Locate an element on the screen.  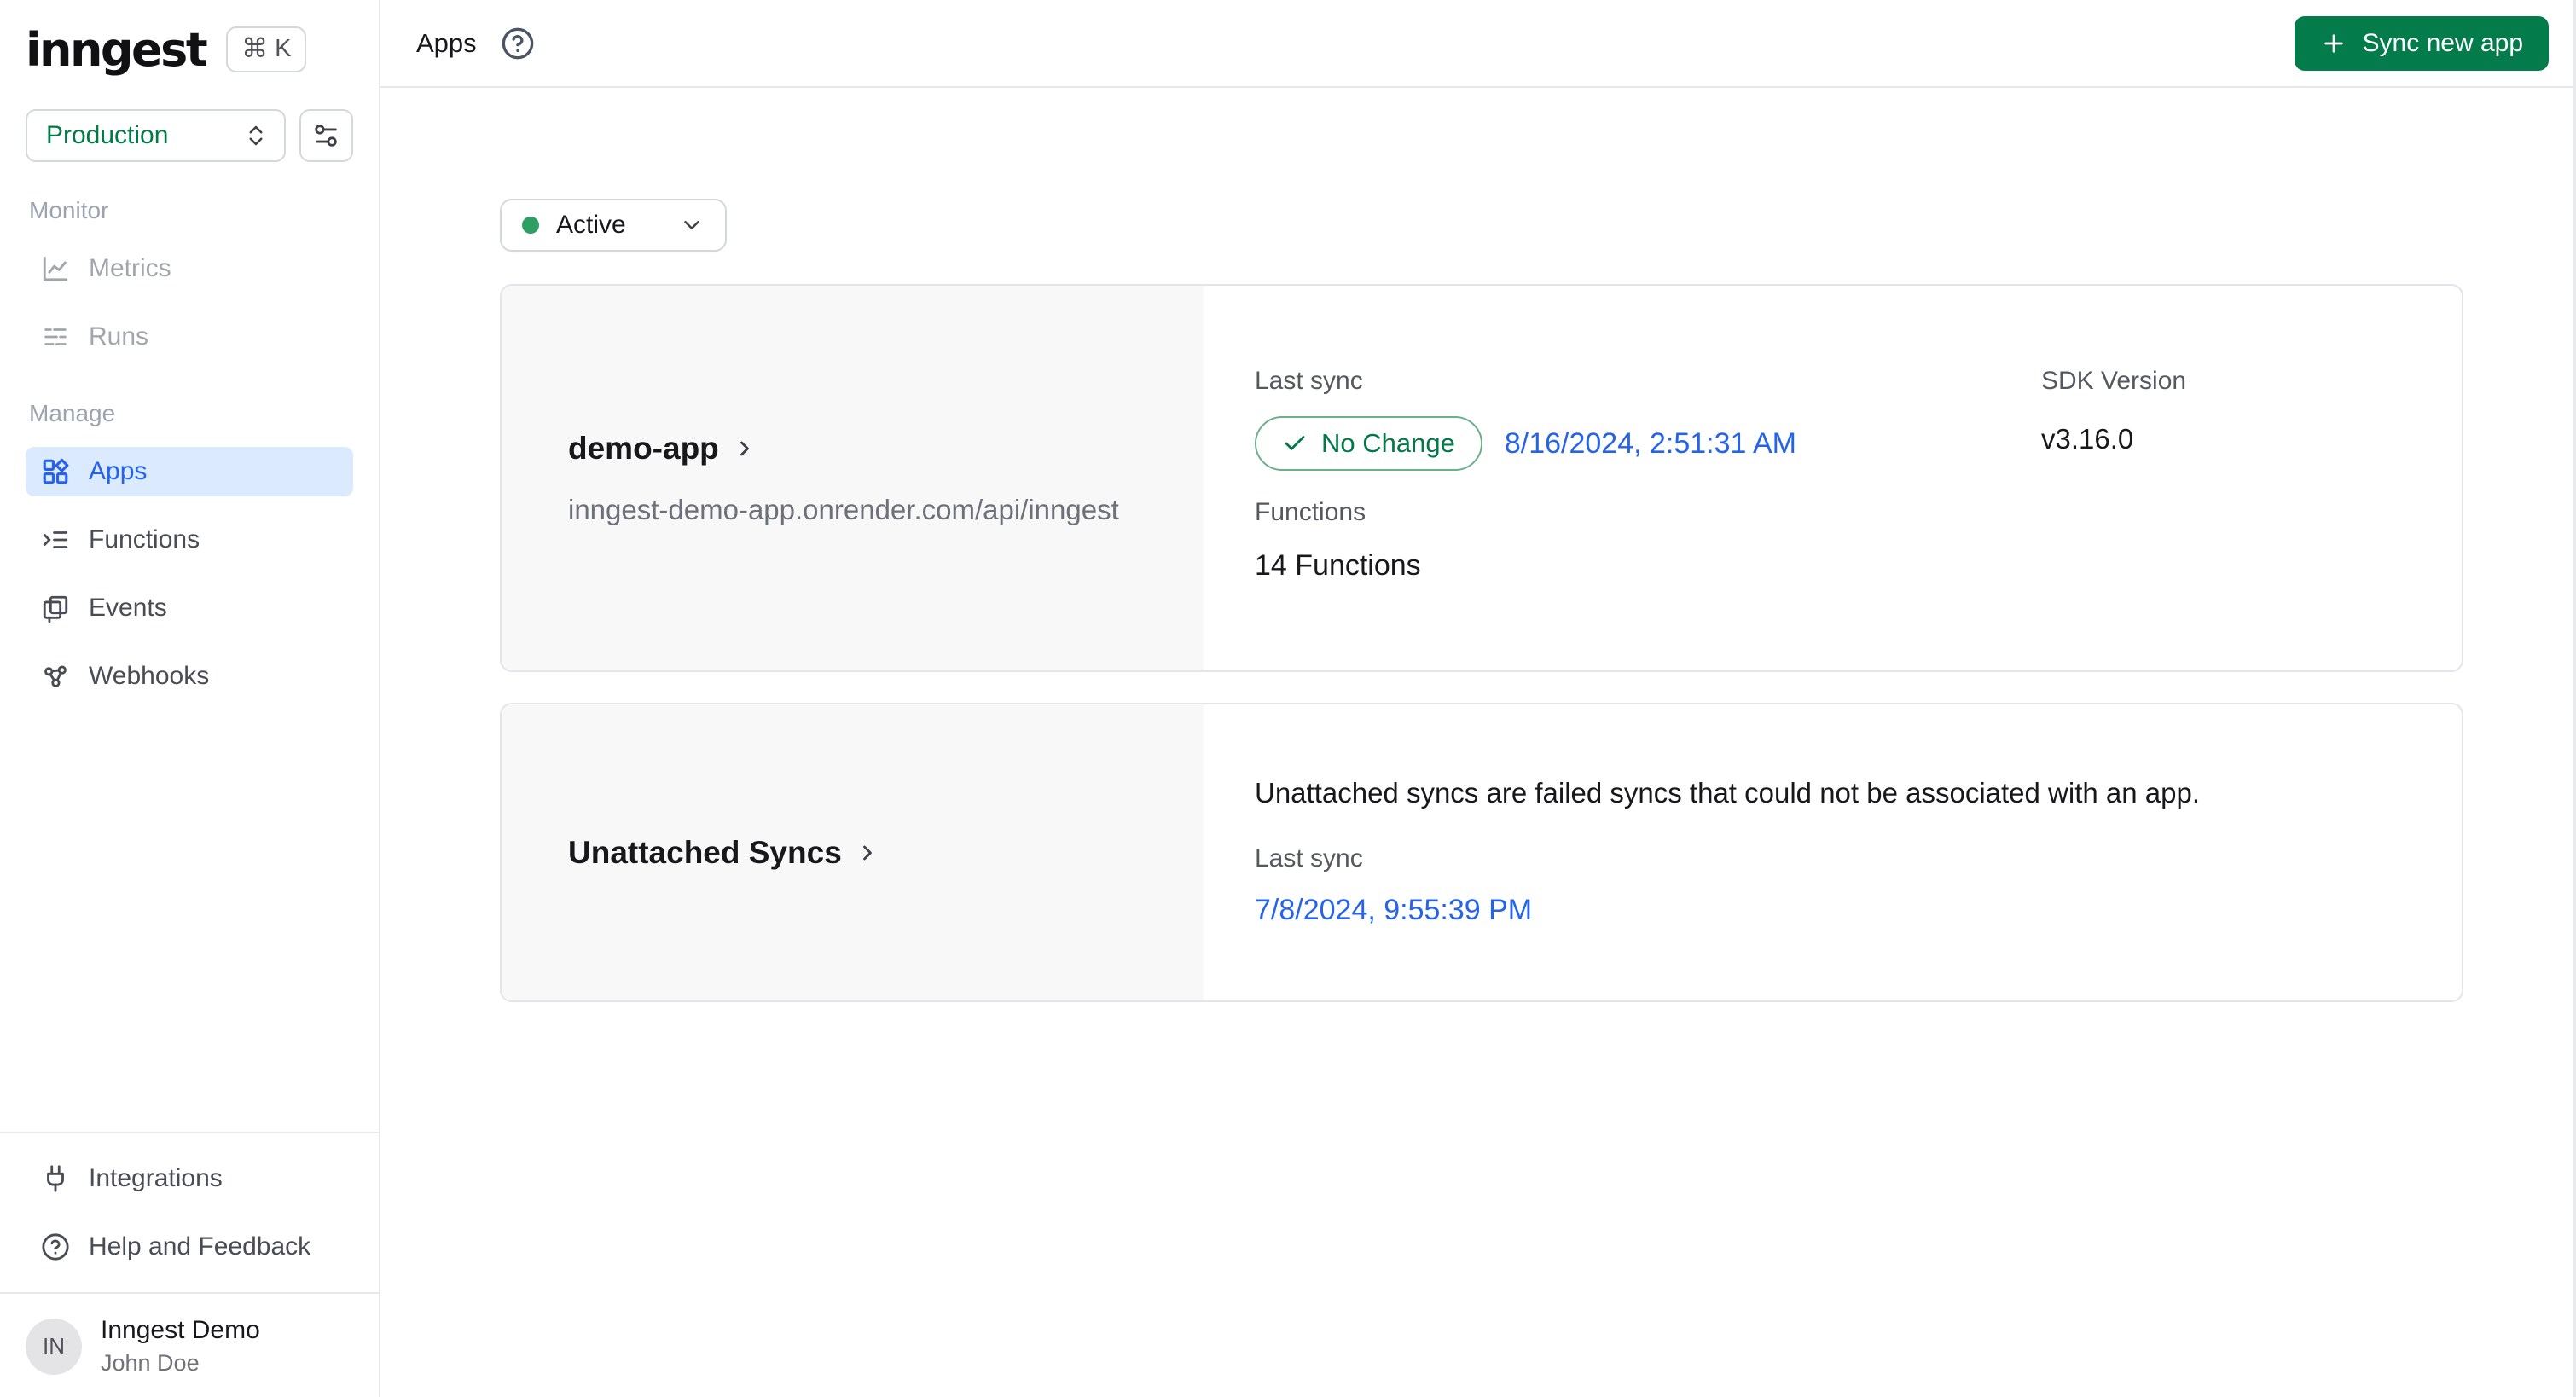
user-profile: IN Inngest Demo John Doe is located at coordinates (189, 1344).